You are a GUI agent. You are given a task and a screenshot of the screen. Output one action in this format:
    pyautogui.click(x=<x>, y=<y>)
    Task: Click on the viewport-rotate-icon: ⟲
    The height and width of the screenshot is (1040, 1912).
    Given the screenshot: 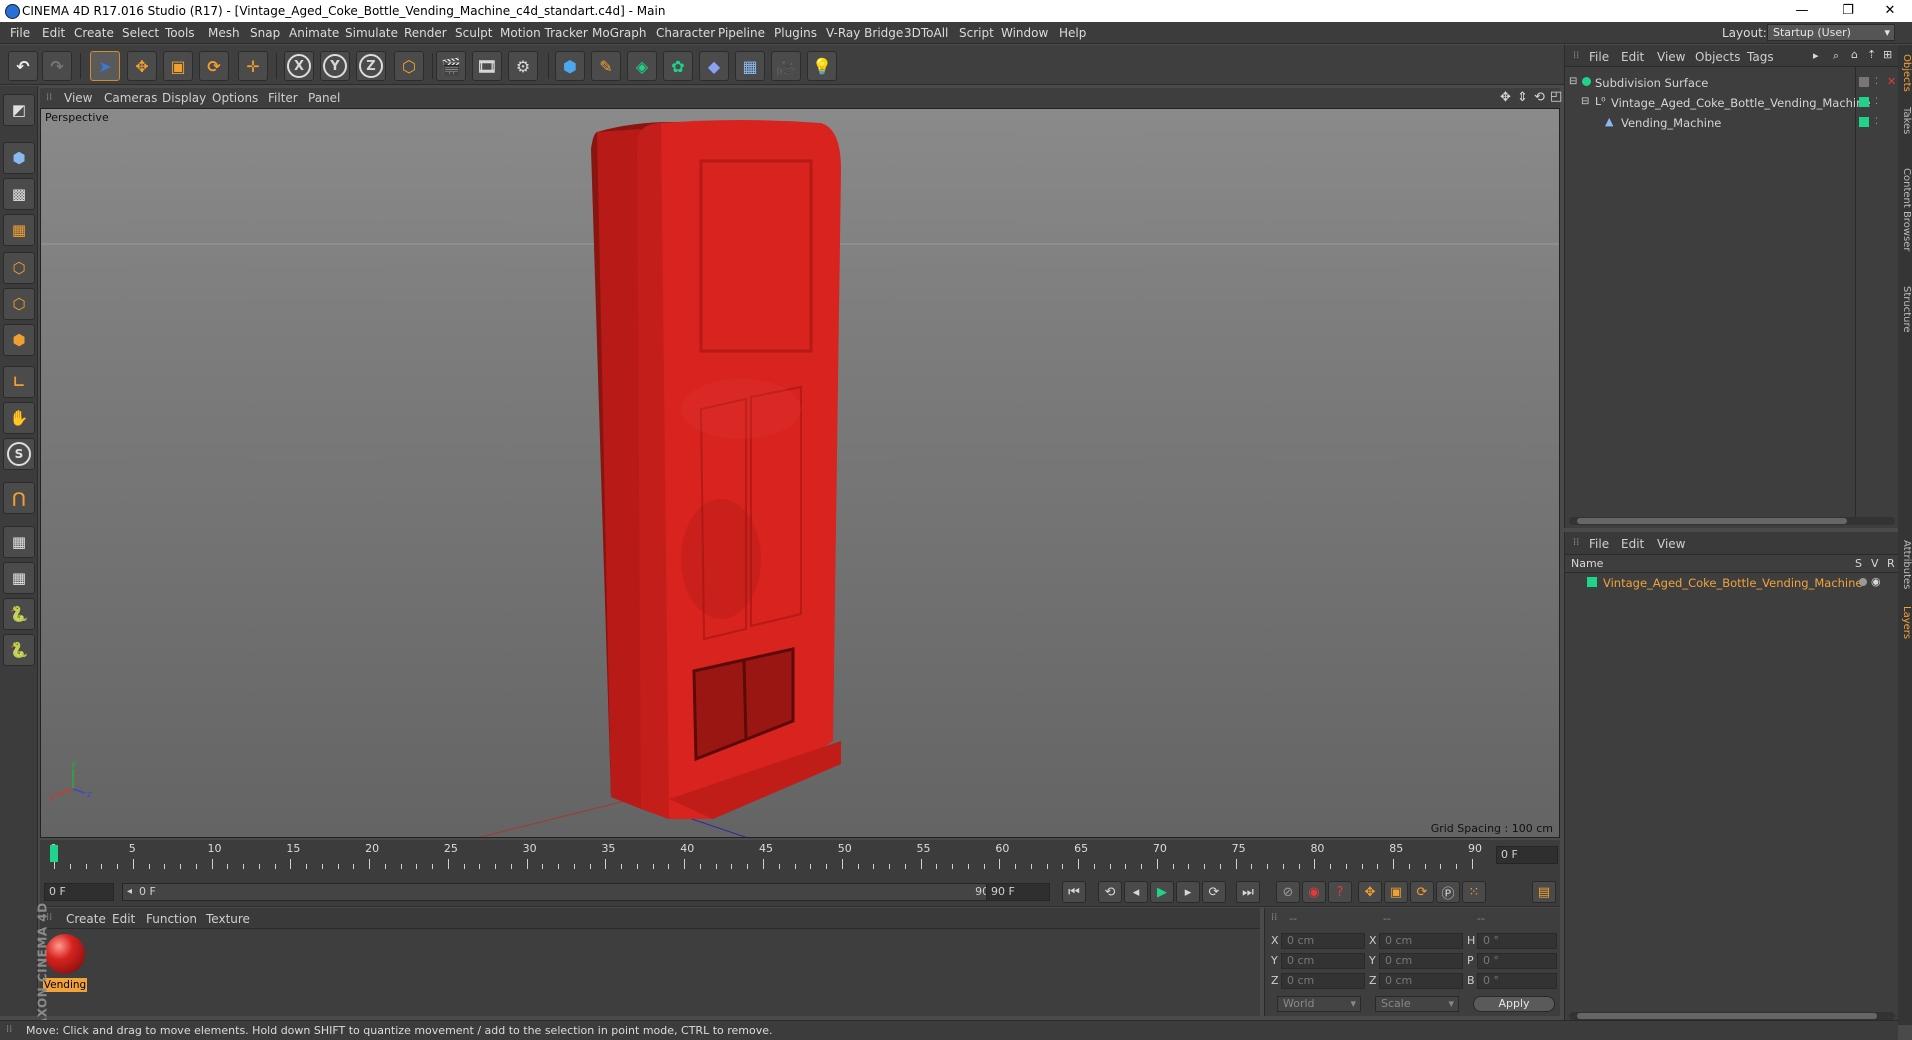 What is the action you would take?
    pyautogui.click(x=1539, y=97)
    